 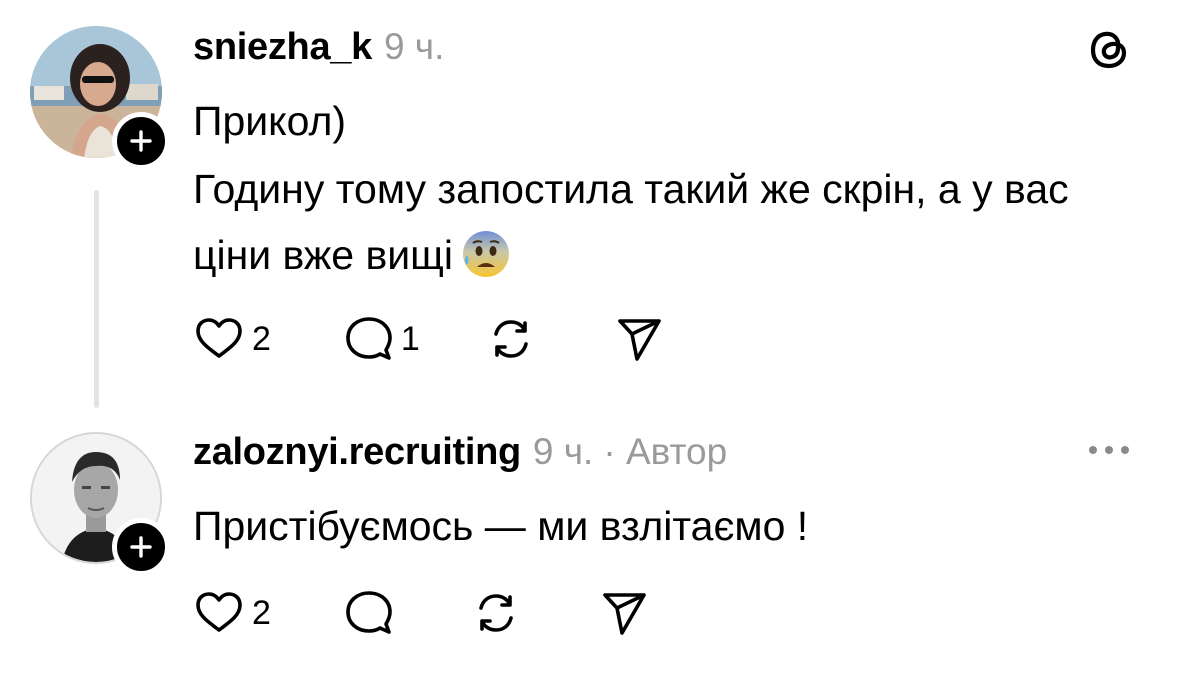 I want to click on reply-button: 1, so click(x=380, y=339).